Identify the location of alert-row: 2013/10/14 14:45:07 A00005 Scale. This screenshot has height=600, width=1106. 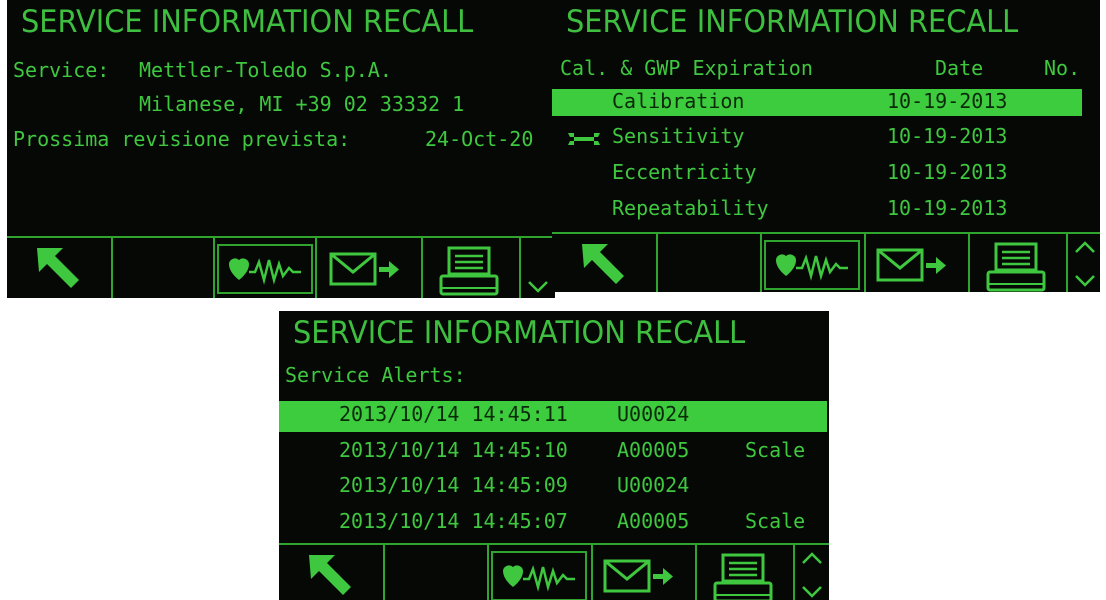
(554, 524).